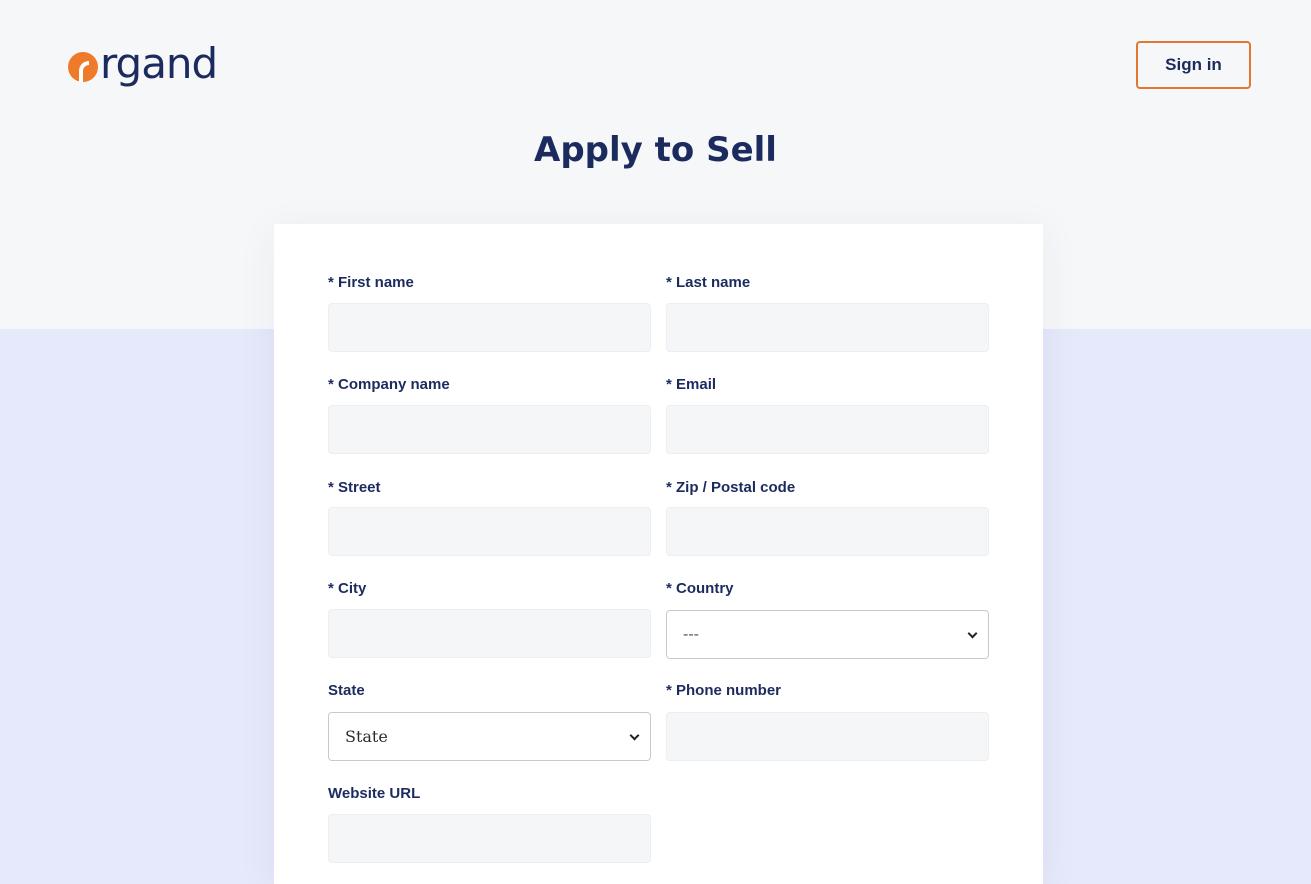 The width and height of the screenshot is (1311, 884). Describe the element at coordinates (354, 487) in the screenshot. I see `street-label: * Street` at that location.